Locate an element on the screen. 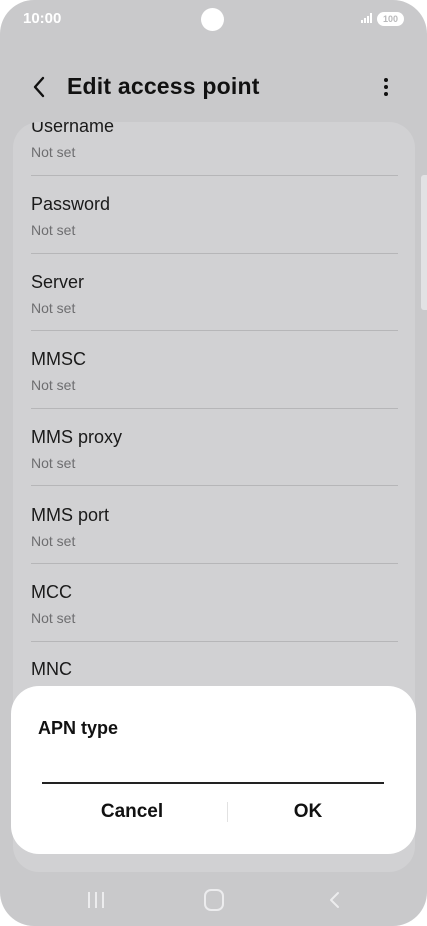  item-label: Username is located at coordinates (73, 129).